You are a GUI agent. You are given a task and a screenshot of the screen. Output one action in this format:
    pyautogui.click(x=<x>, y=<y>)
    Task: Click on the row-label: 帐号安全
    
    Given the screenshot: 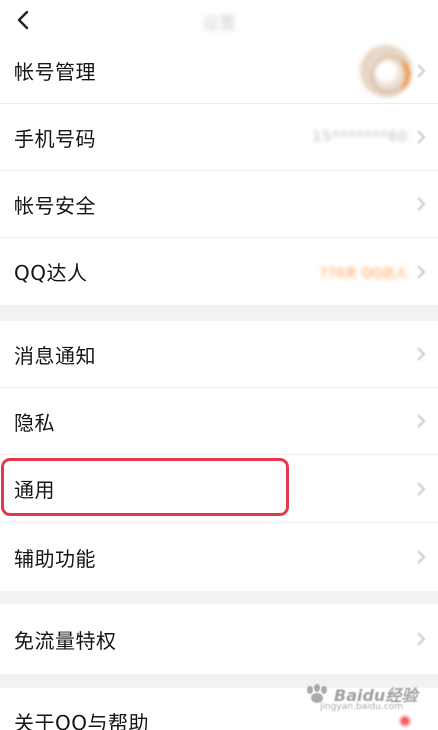 What is the action you would take?
    pyautogui.click(x=55, y=205)
    